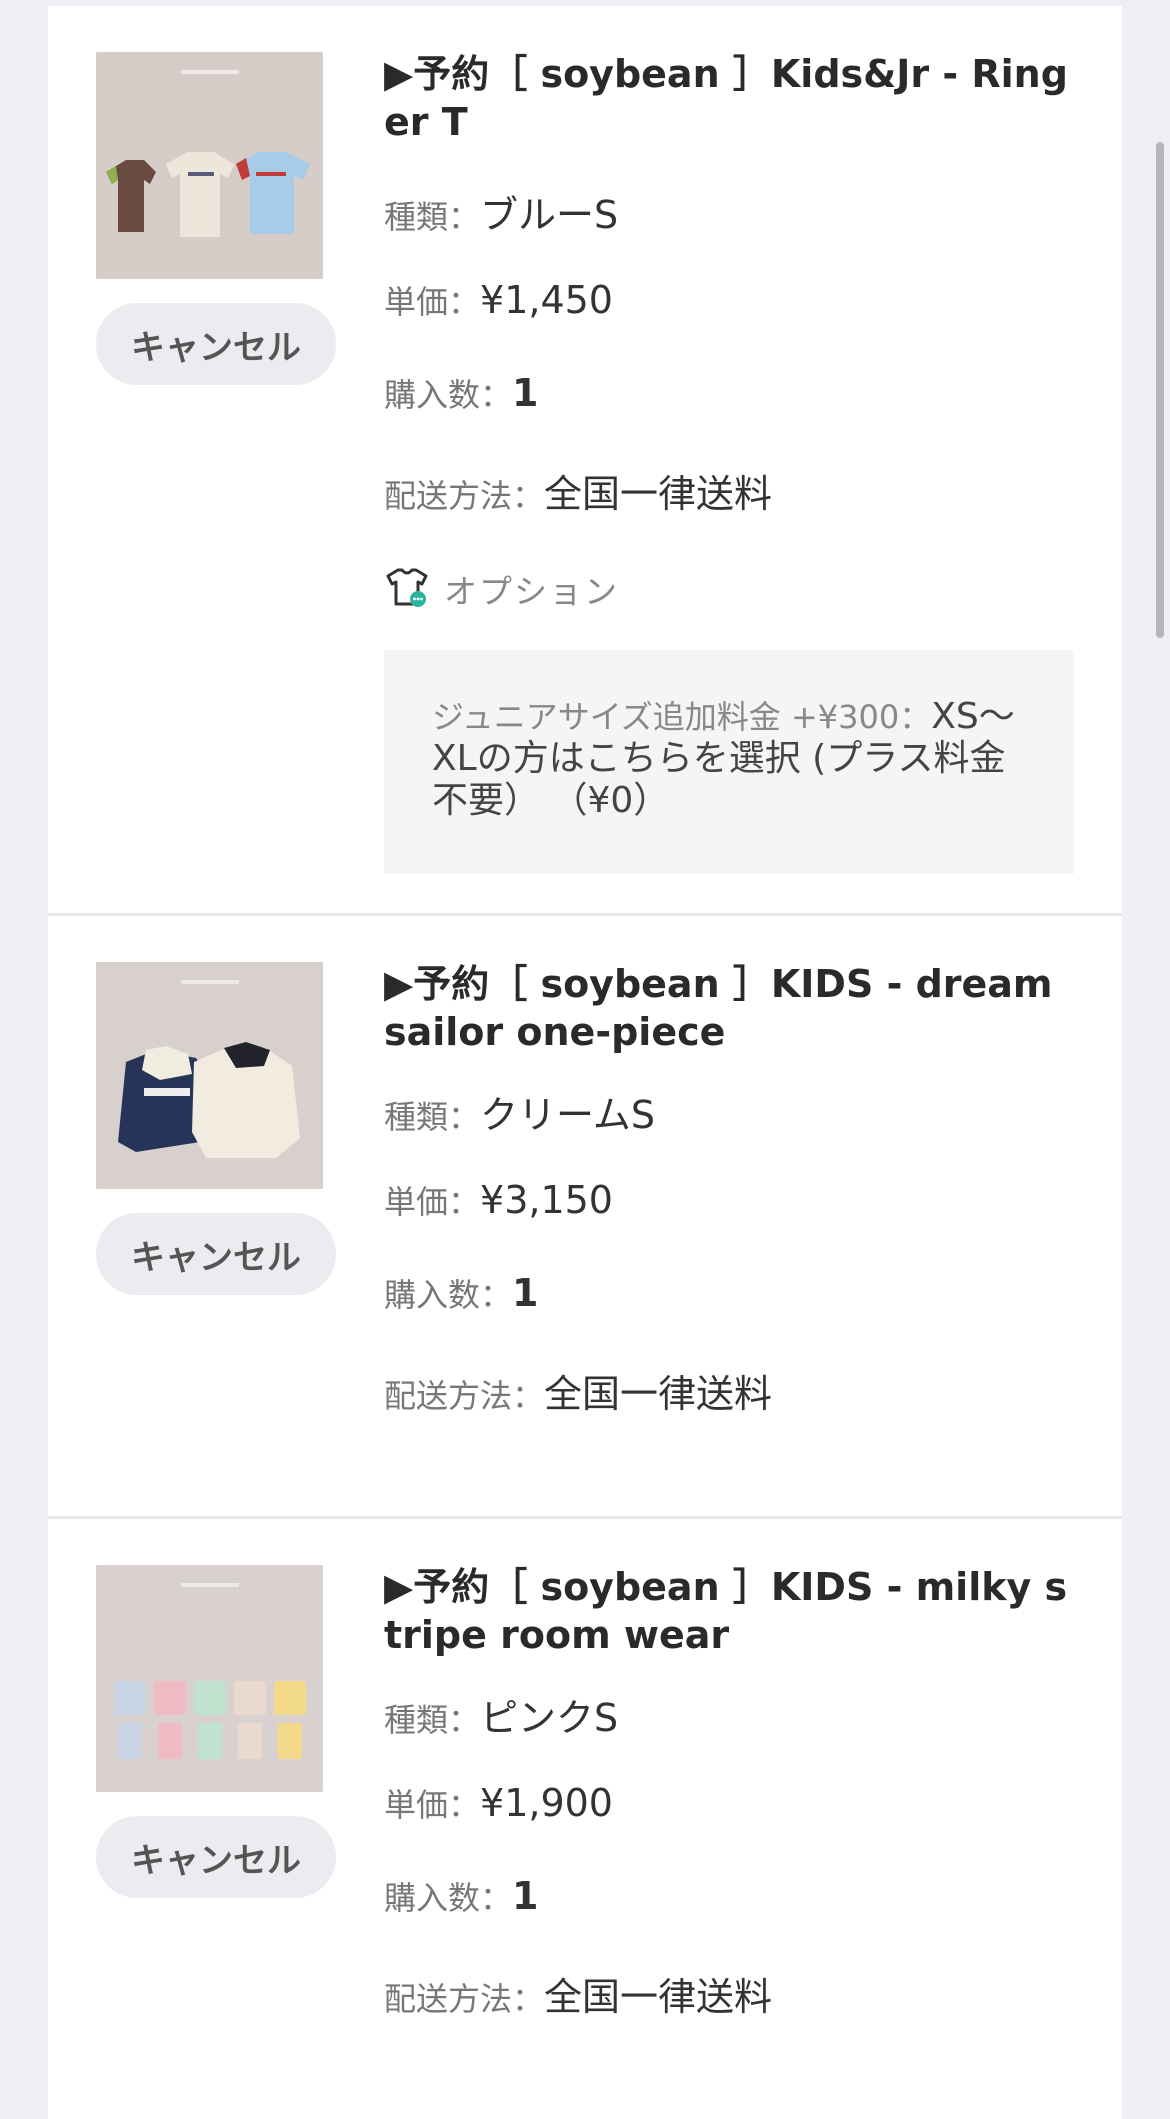  Describe the element at coordinates (531, 591) in the screenshot. I see `option-label: オプション` at that location.